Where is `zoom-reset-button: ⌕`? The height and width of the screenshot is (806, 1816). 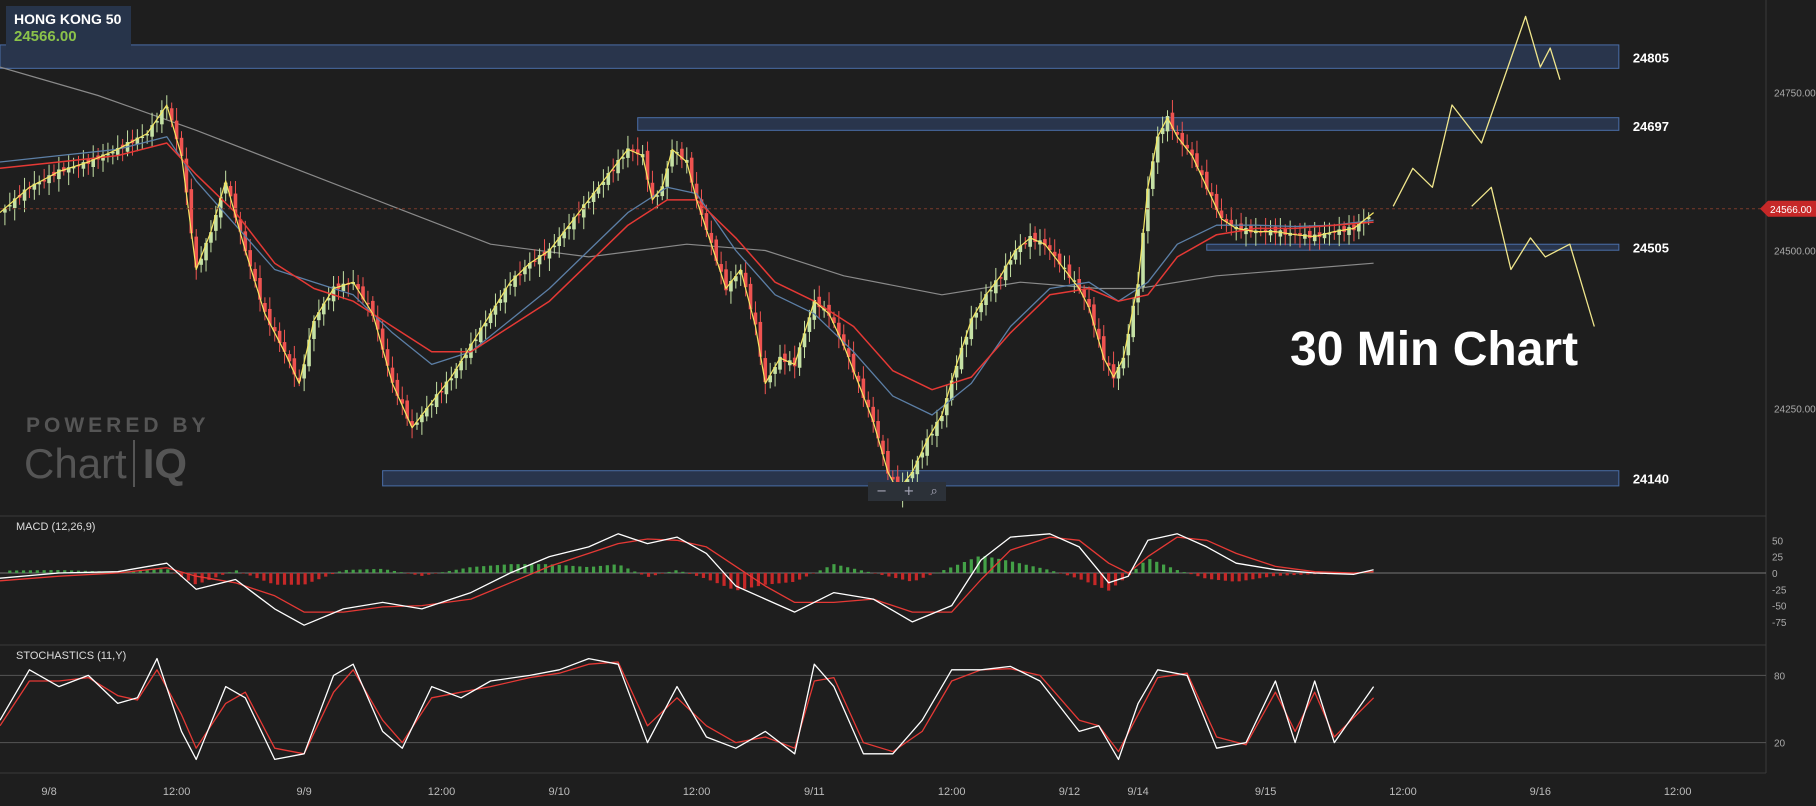
zoom-reset-button: ⌕ is located at coordinates (934, 491).